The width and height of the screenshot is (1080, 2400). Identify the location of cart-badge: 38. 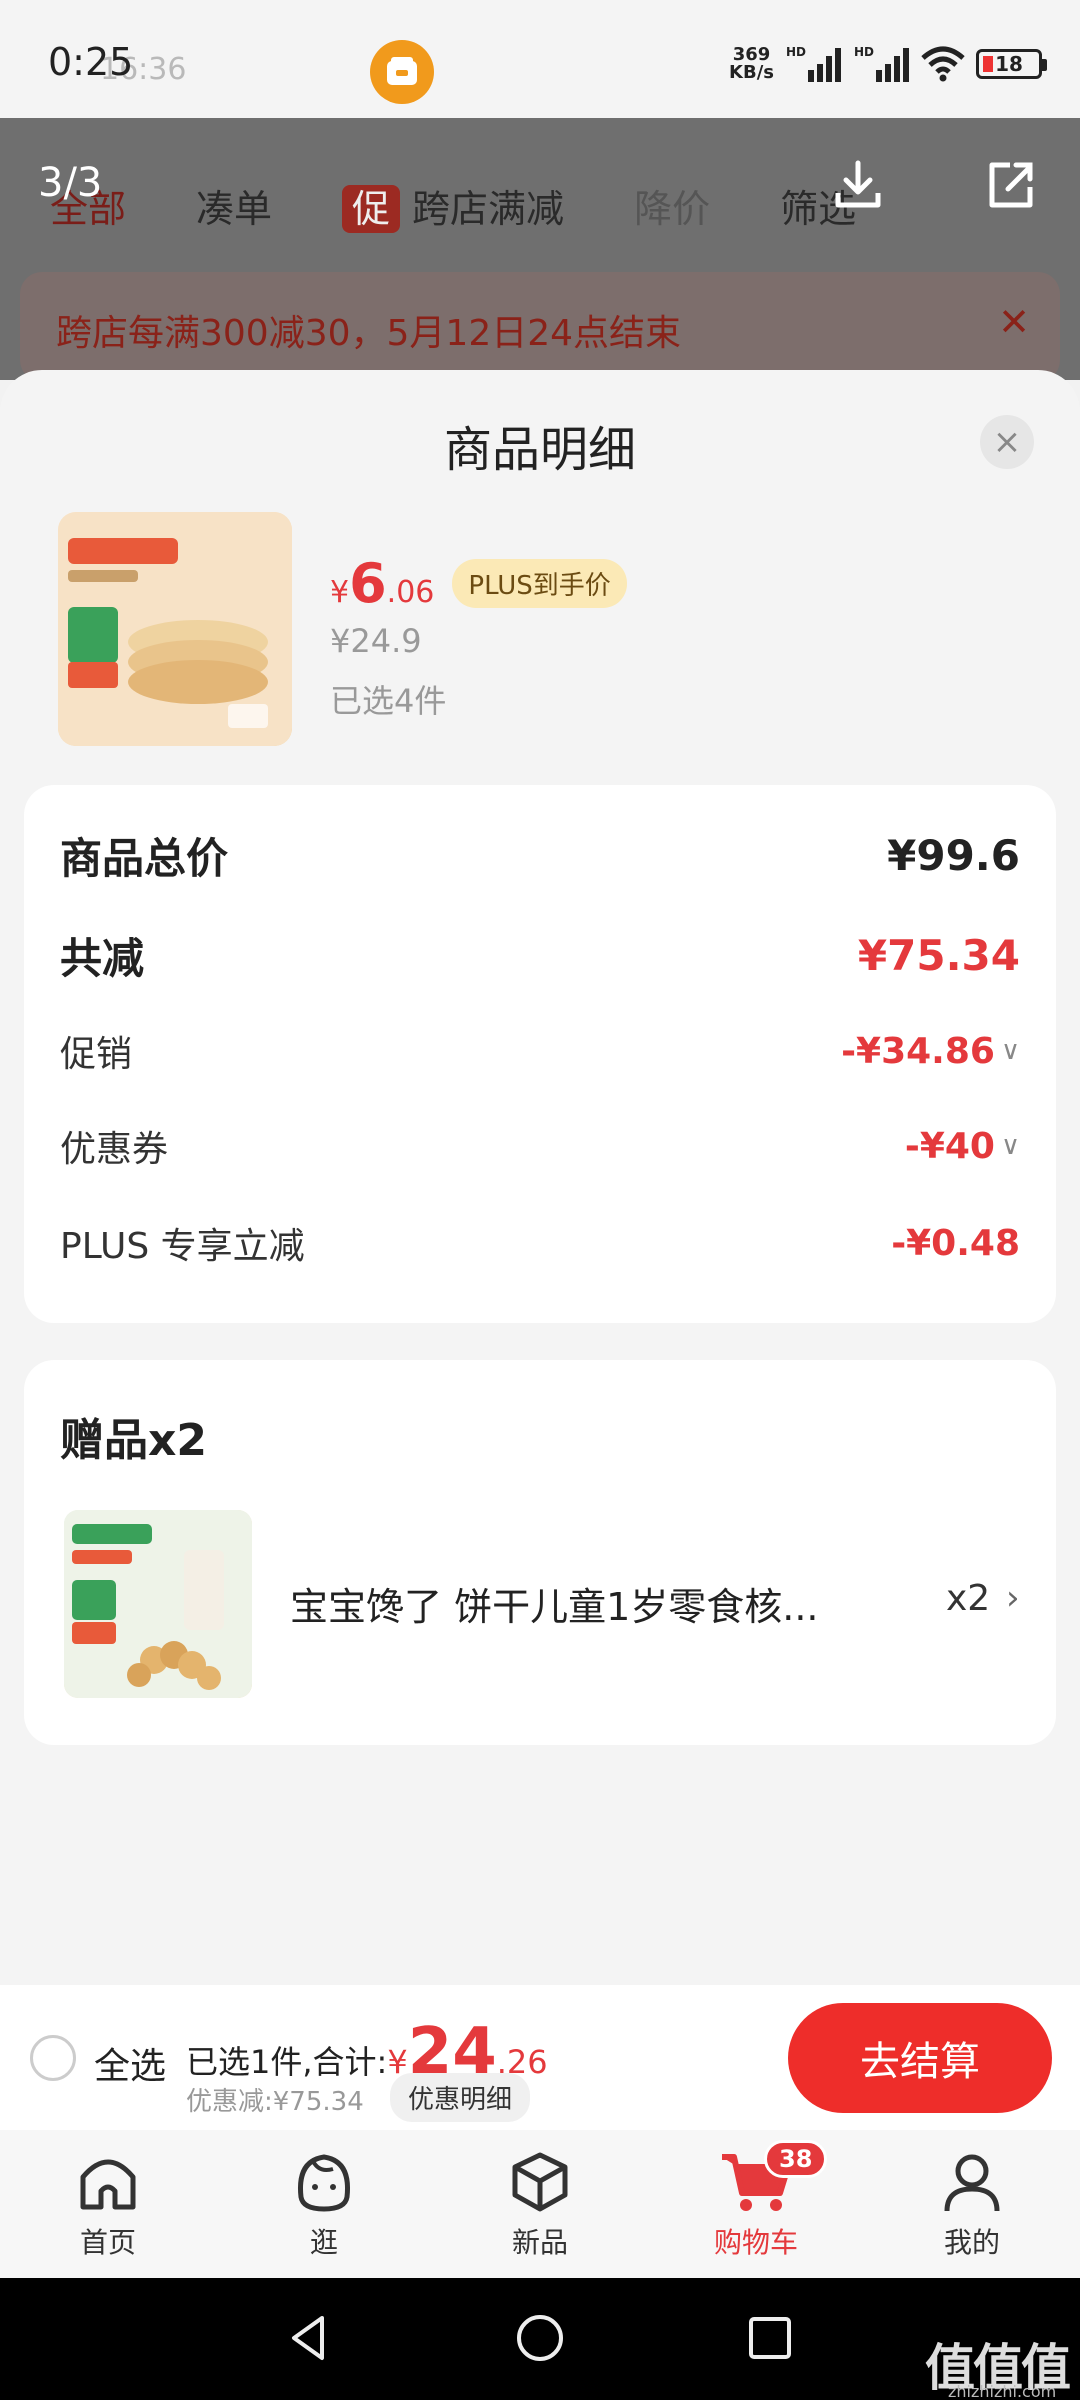
(796, 2159).